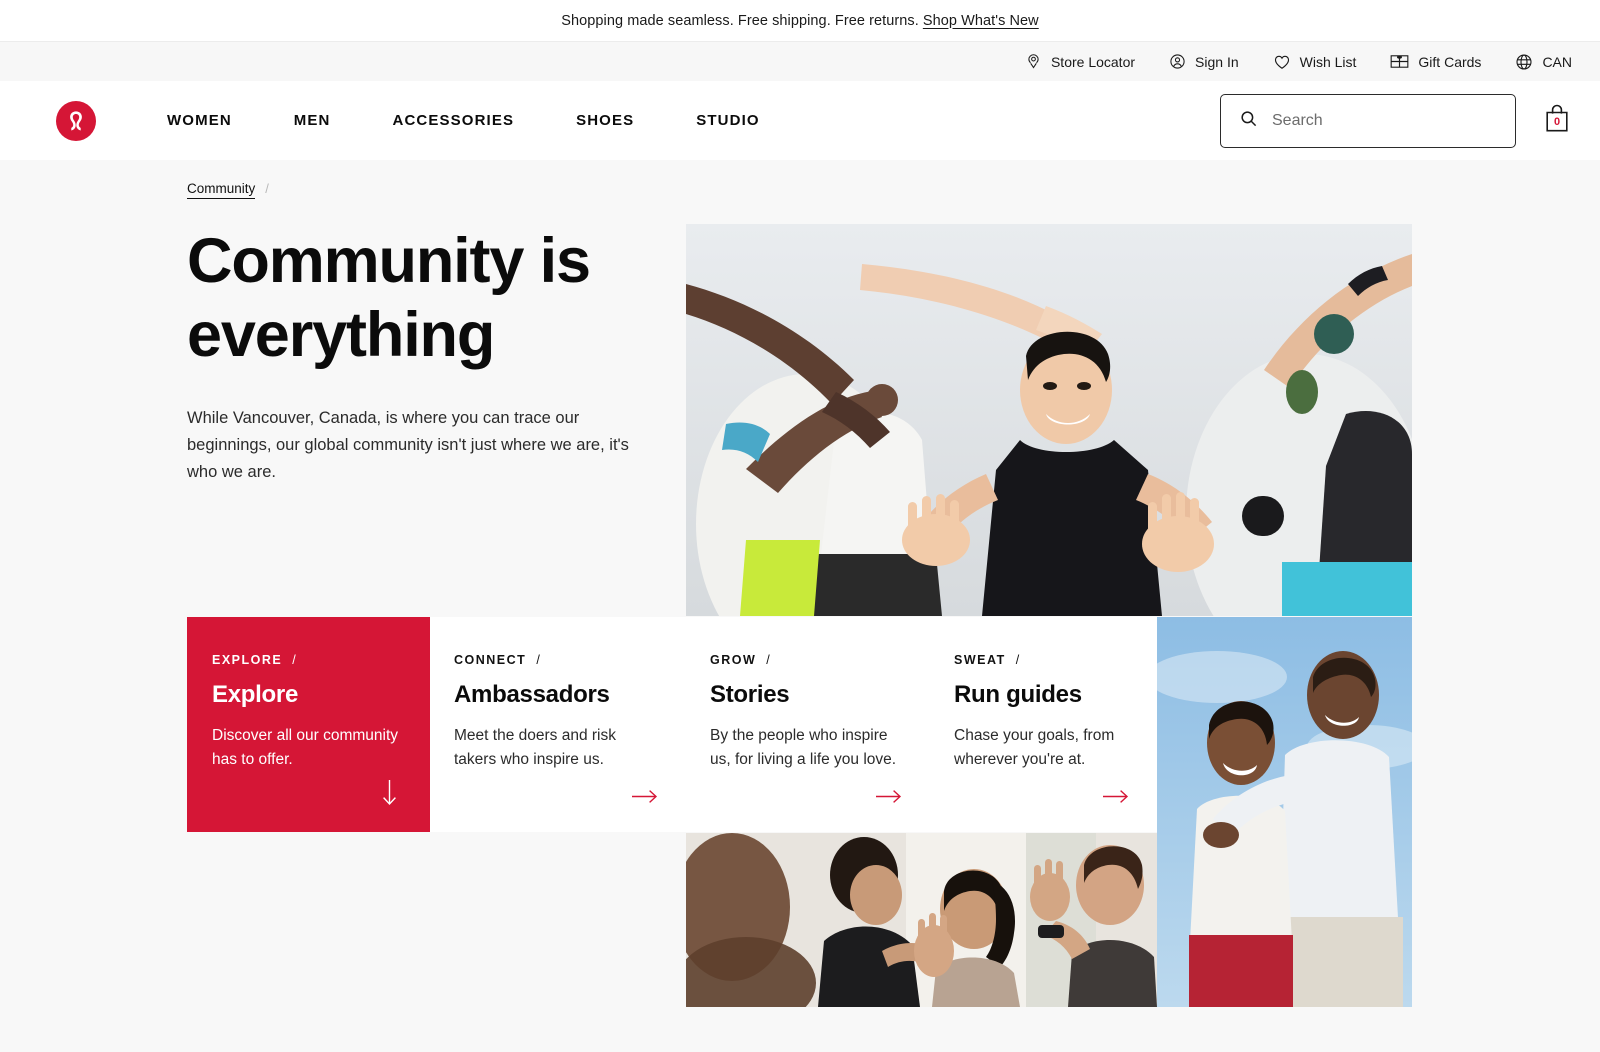 The image size is (1600, 1052). What do you see at coordinates (454, 120) in the screenshot?
I see `nav-item-accessories: ACCESSORIES` at bounding box center [454, 120].